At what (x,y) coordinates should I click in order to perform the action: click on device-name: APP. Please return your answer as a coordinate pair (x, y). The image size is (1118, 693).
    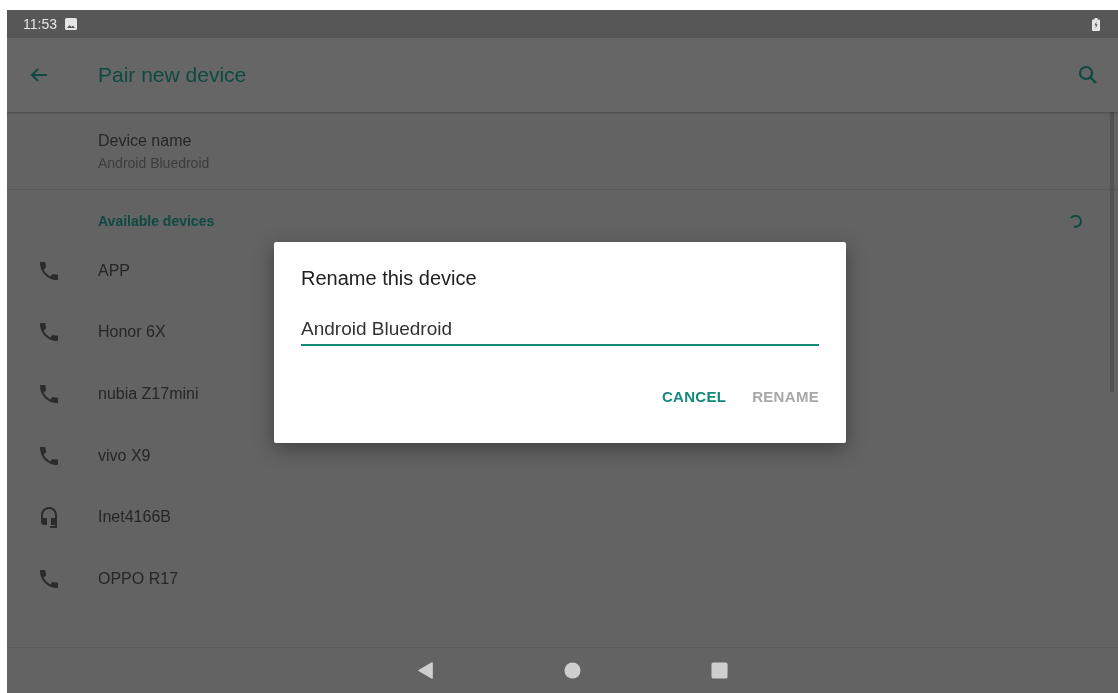
    Looking at the image, I should click on (114, 270).